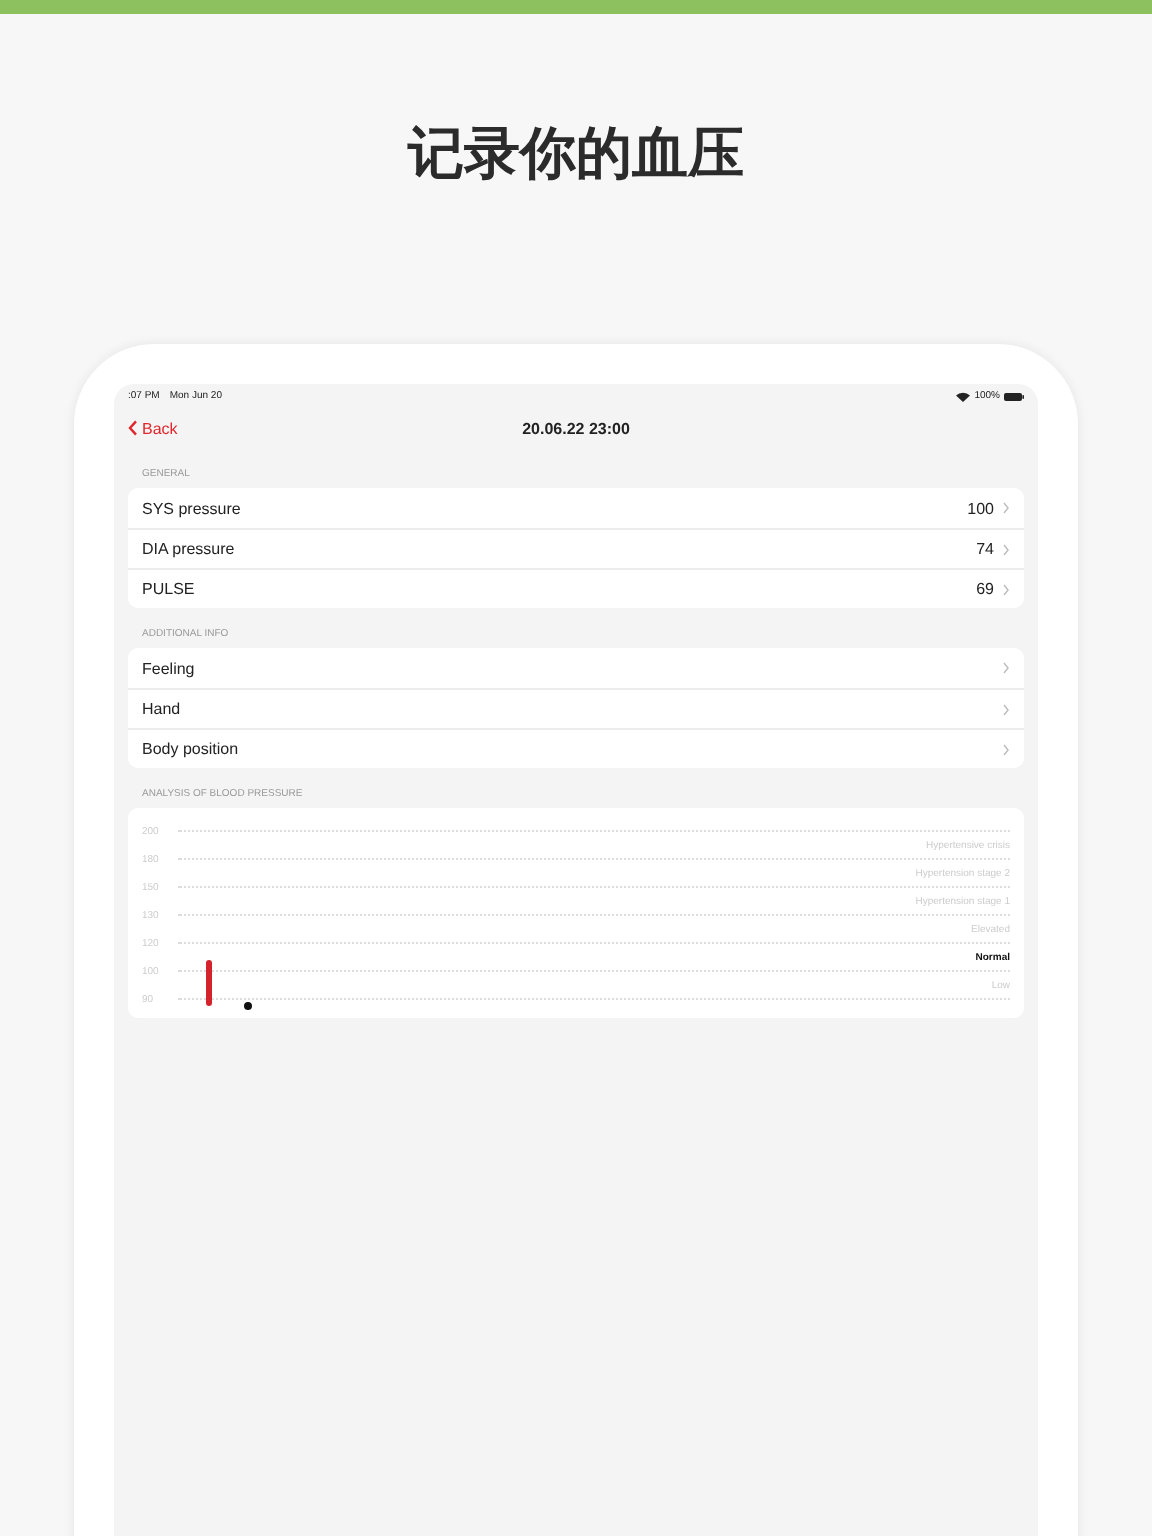 The width and height of the screenshot is (1152, 1536). I want to click on chevron-left-icon, so click(133, 428).